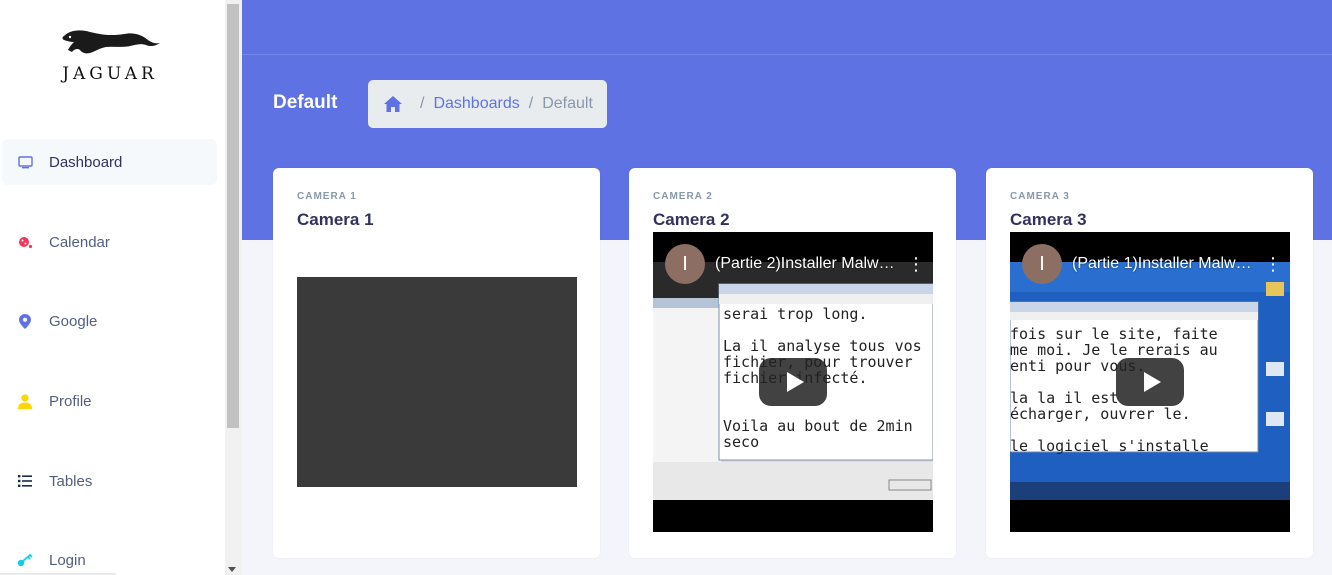  I want to click on sidebar-item-profile: Profile, so click(109, 401).